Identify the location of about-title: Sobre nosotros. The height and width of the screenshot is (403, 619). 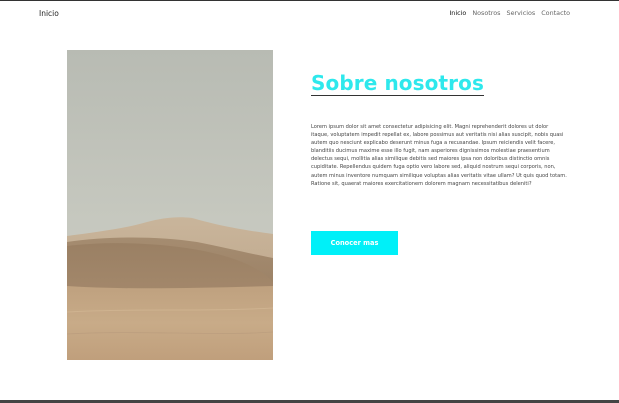
(397, 83).